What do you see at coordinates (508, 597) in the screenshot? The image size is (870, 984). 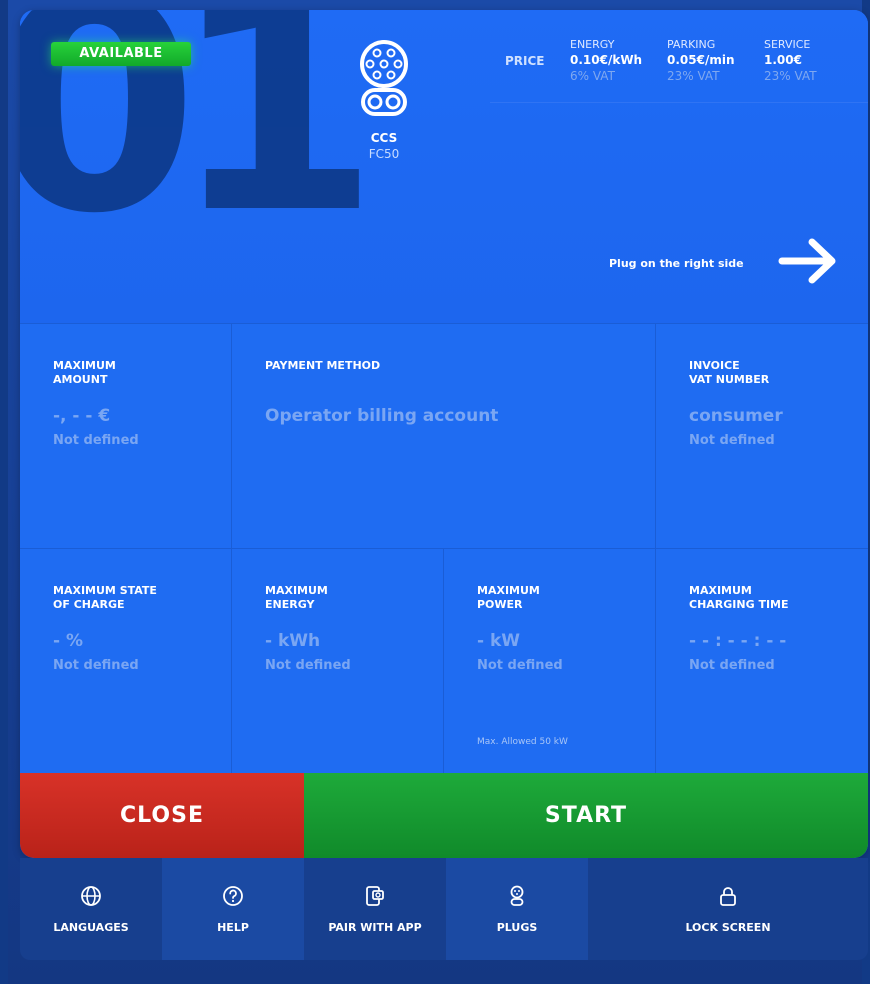 I see `tile-label: MAXIMUM POWER` at bounding box center [508, 597].